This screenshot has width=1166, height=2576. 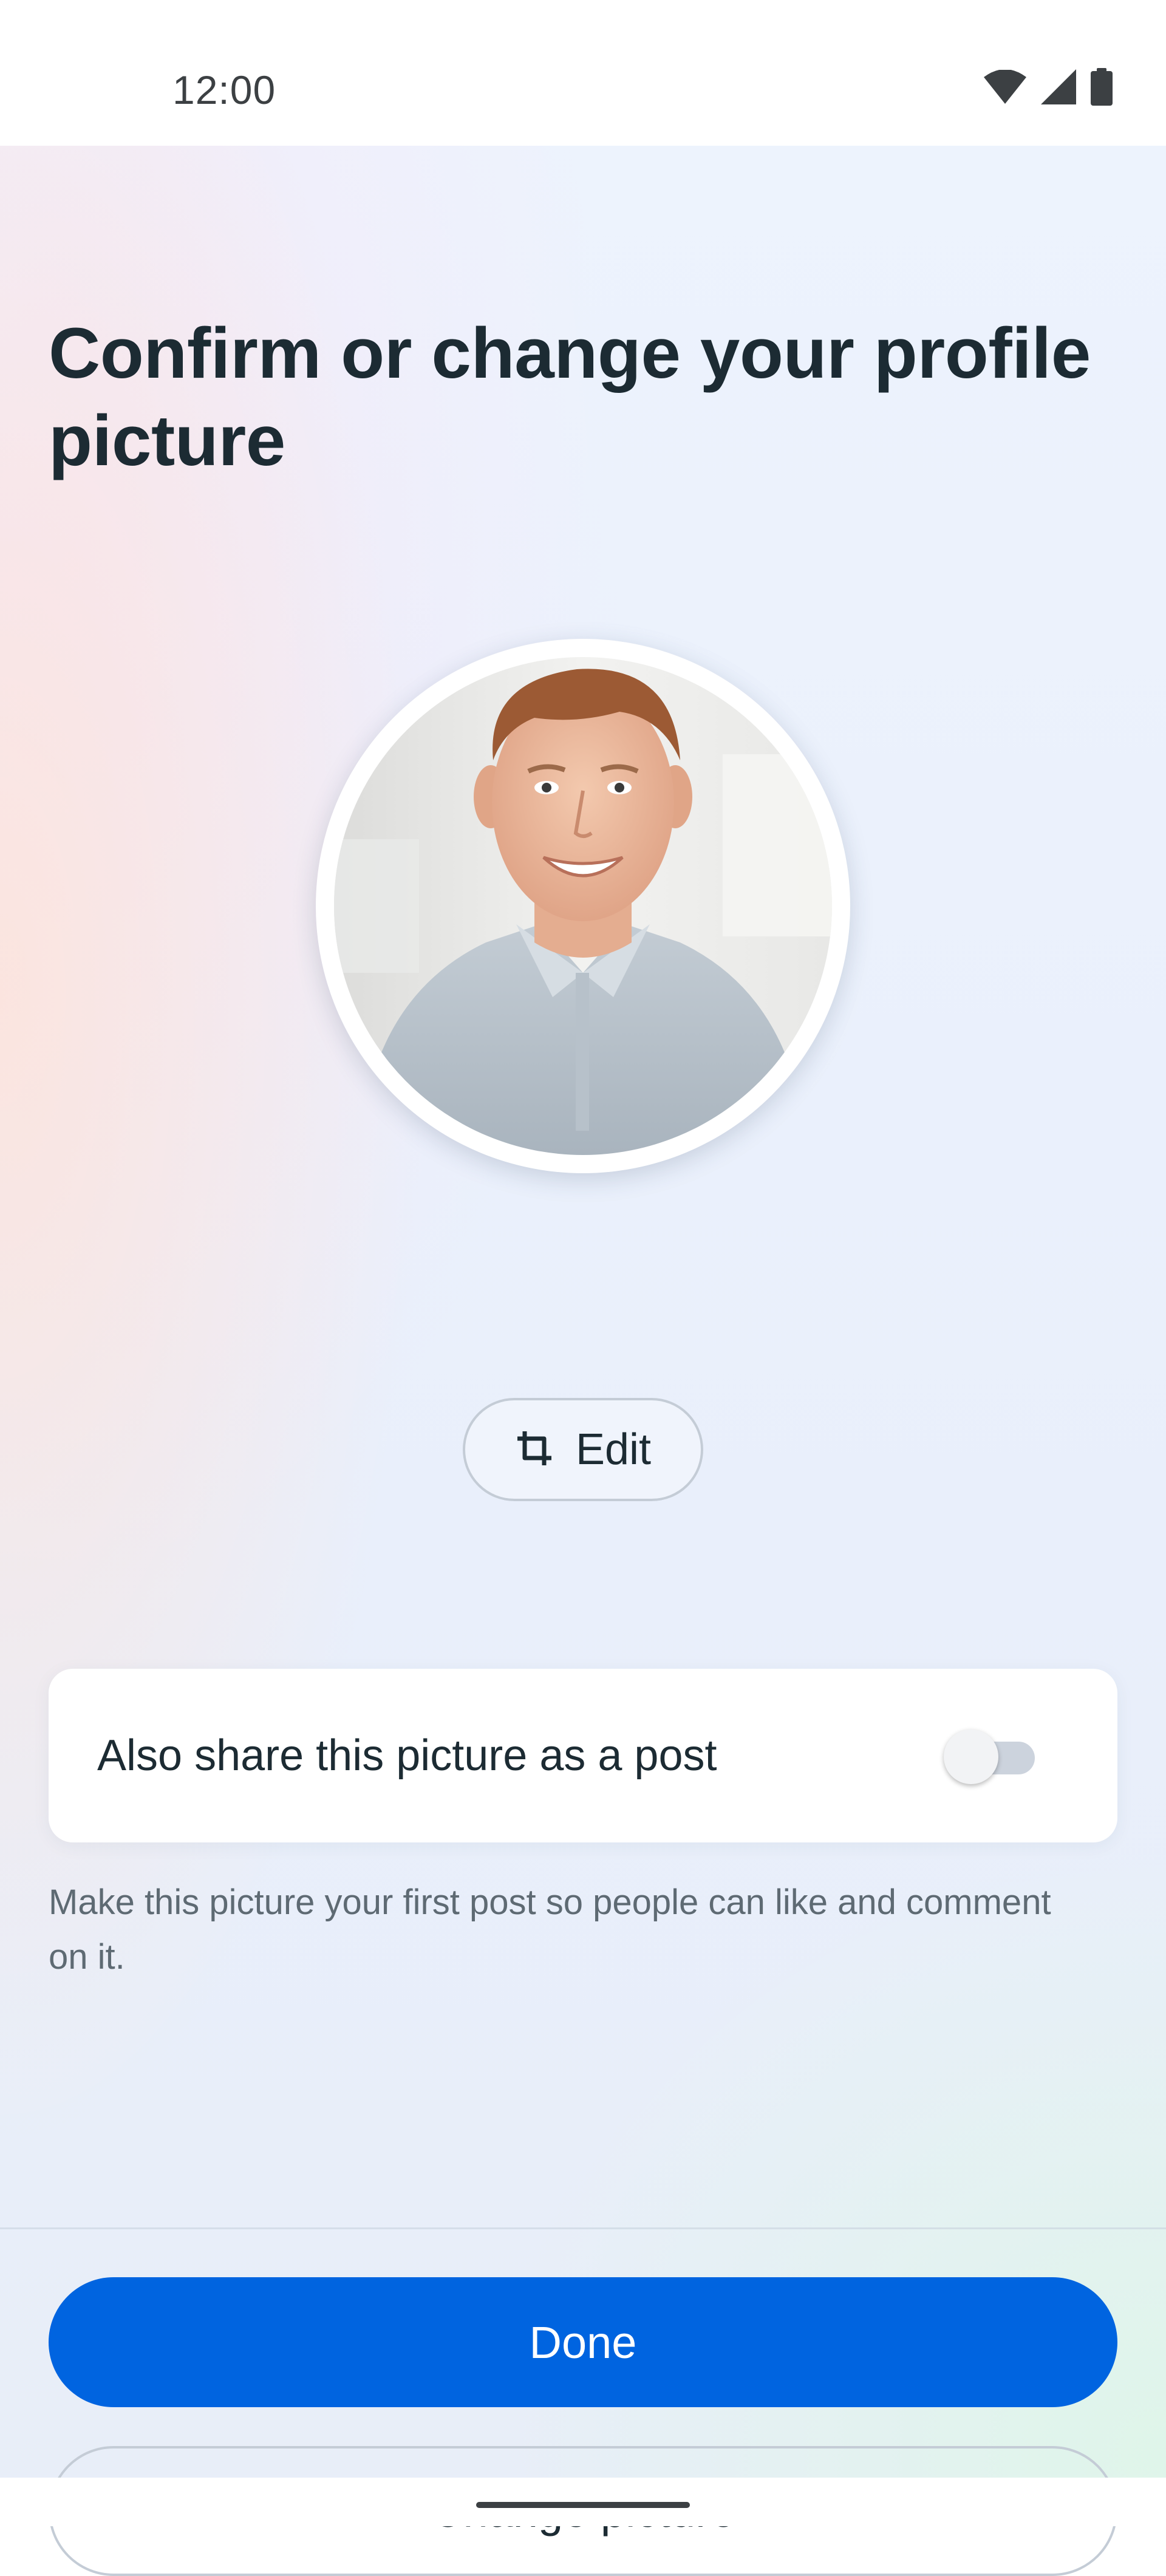 What do you see at coordinates (1058, 87) in the screenshot?
I see `cellular-signal-icon` at bounding box center [1058, 87].